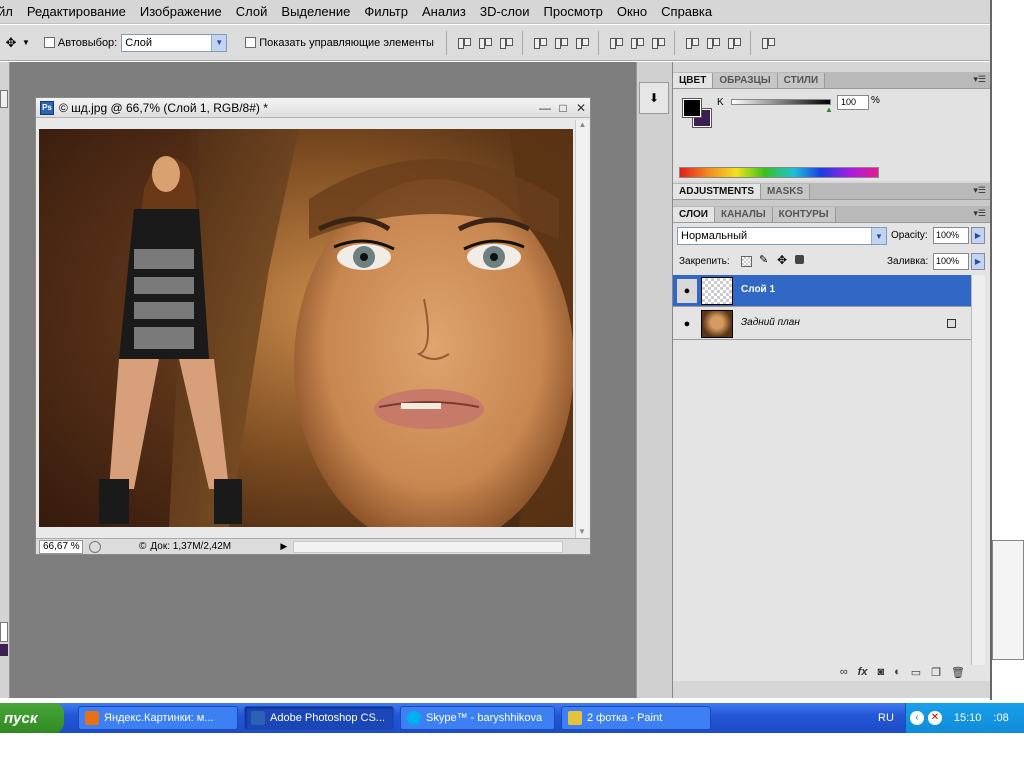 This screenshot has width=1024, height=768. Describe the element at coordinates (636, 42) in the screenshot. I see `distribute-vcenter-icon` at that location.